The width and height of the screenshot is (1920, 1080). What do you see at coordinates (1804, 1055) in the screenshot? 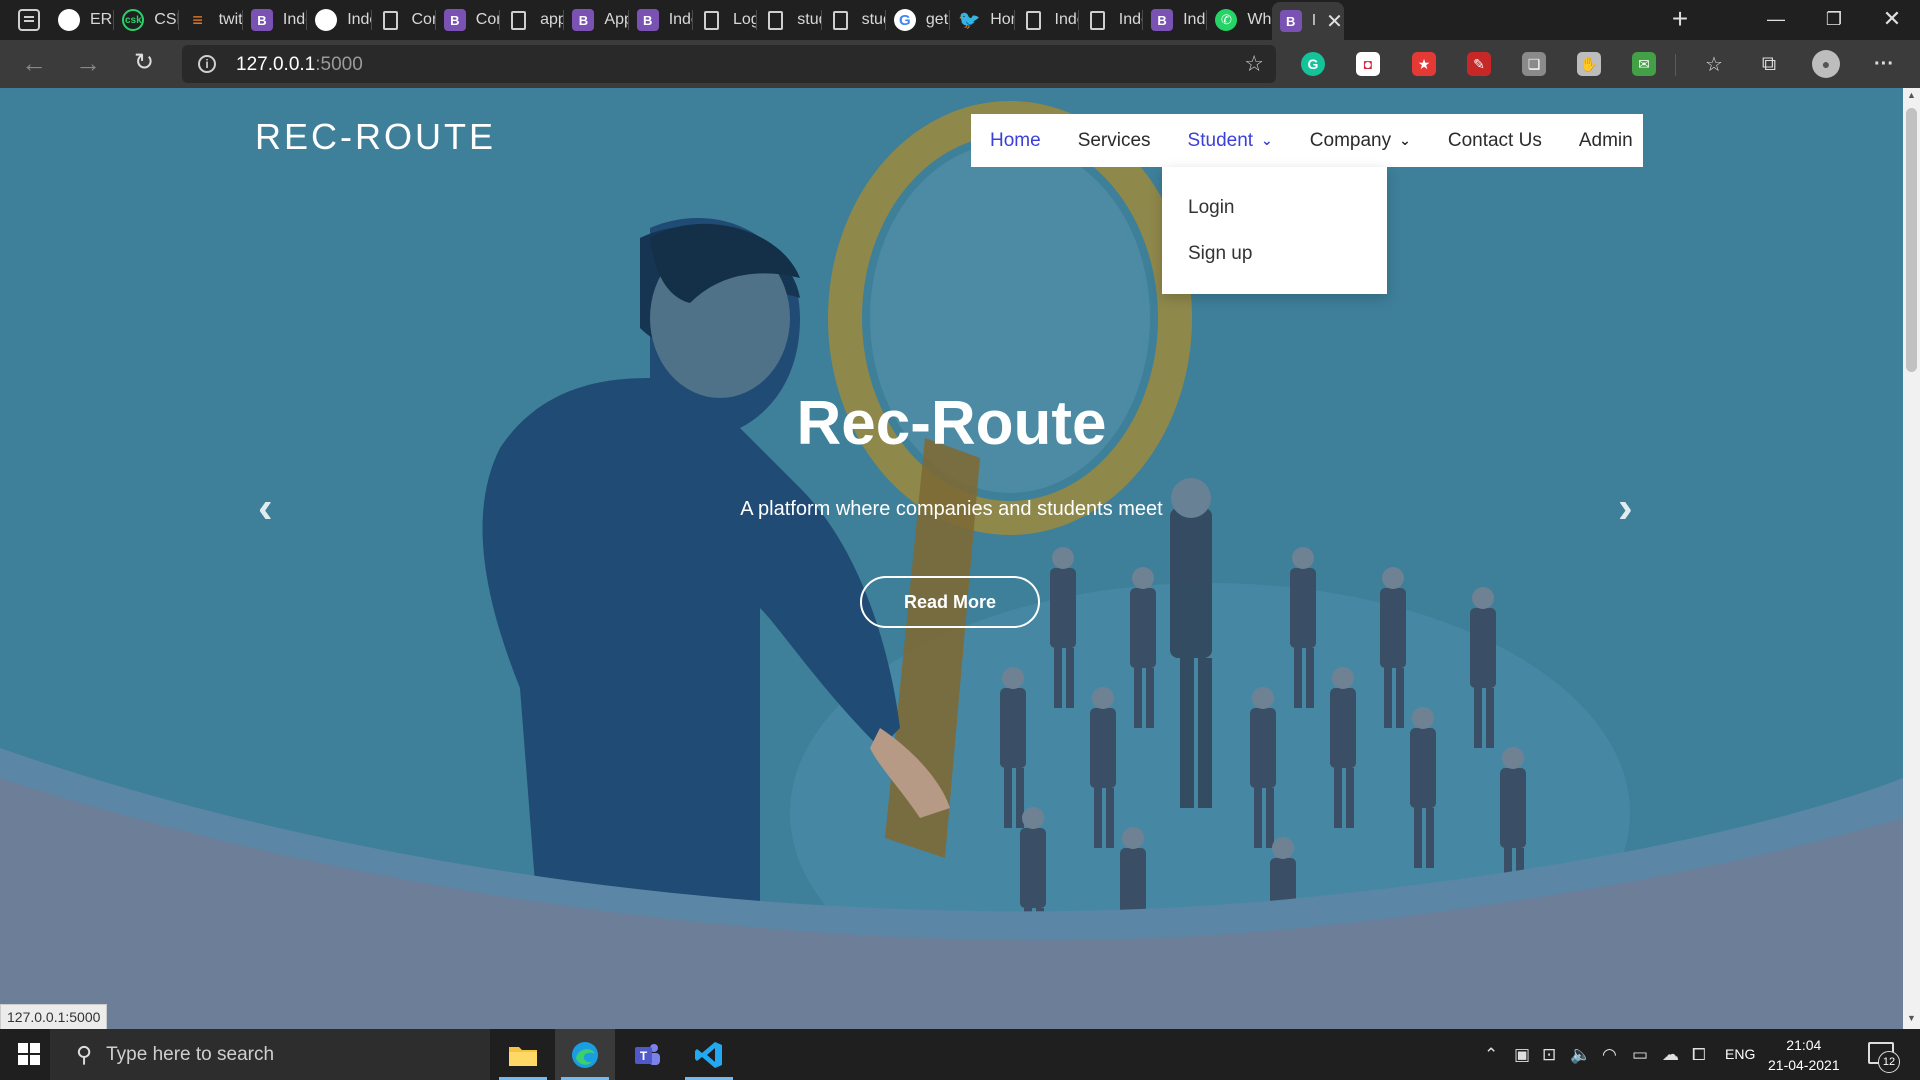
I see `taskbar-clock: 21:04 21-04-2021` at bounding box center [1804, 1055].